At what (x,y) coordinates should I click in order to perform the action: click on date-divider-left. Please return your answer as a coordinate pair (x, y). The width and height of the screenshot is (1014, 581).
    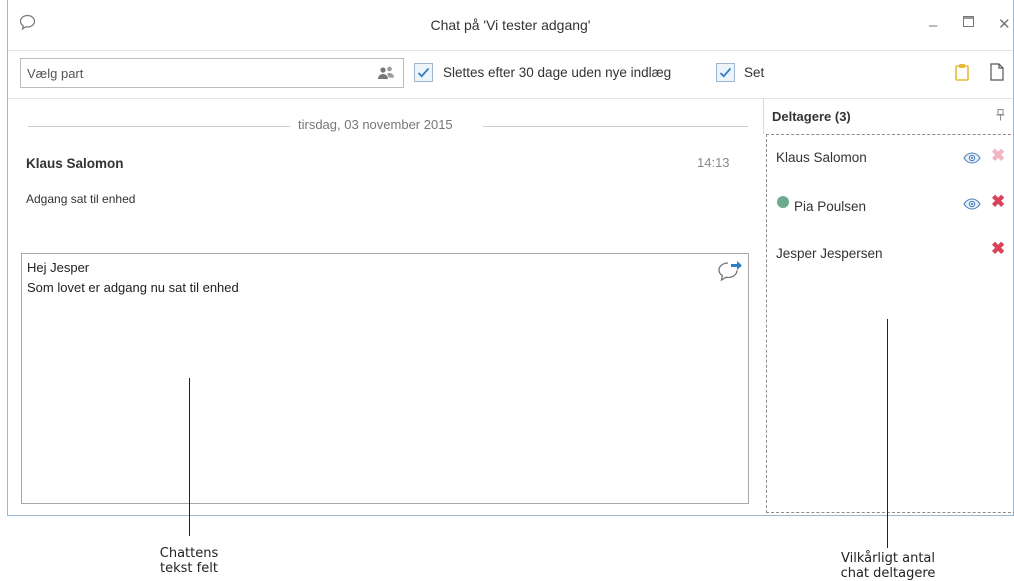
    Looking at the image, I should click on (159, 126).